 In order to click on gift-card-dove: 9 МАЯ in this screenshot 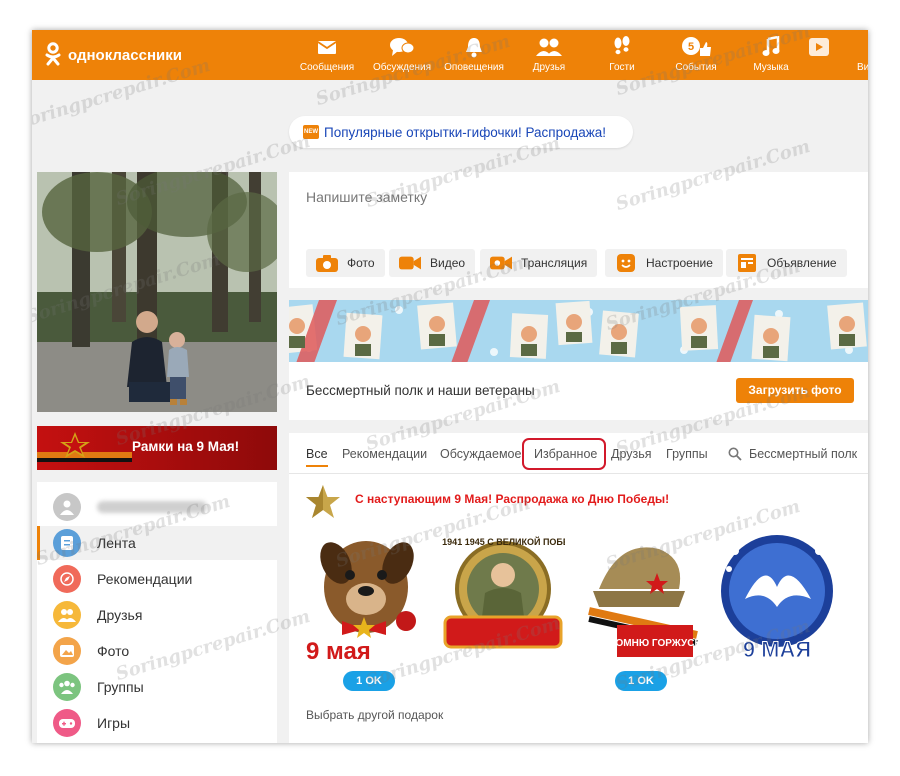, I will do `click(777, 596)`.